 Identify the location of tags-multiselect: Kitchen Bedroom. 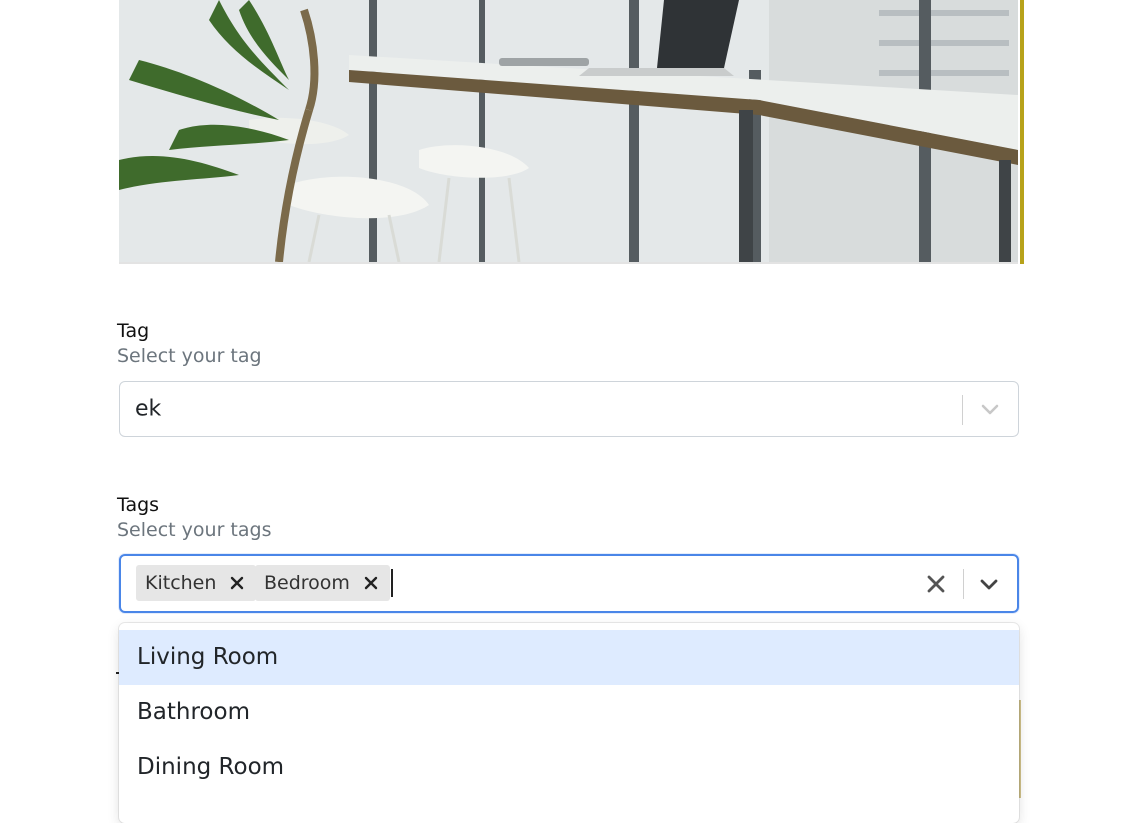
(569, 583).